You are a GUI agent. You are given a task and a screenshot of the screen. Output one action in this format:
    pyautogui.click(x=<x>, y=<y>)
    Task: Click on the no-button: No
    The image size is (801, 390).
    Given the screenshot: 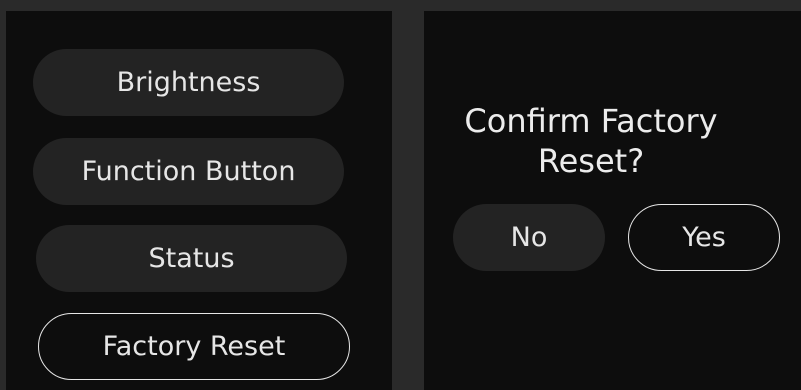 What is the action you would take?
    pyautogui.click(x=529, y=237)
    